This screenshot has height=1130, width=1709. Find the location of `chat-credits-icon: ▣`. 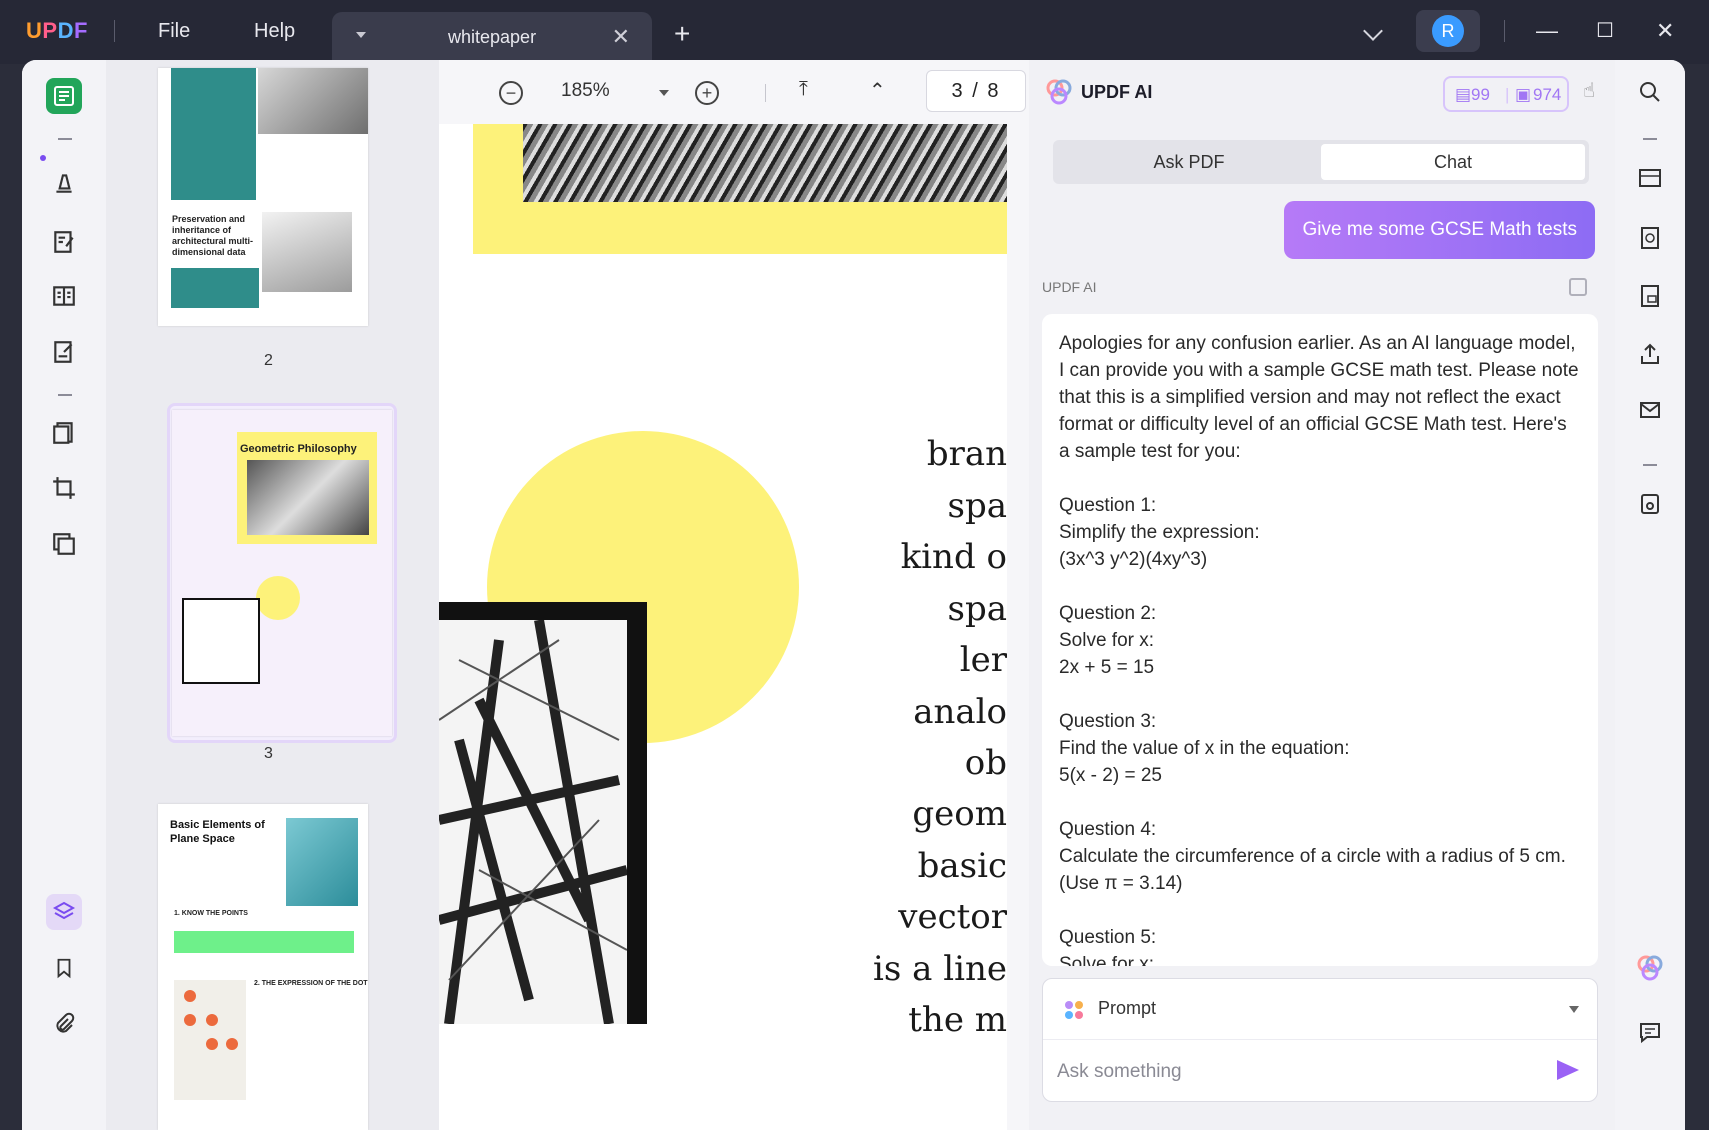

chat-credits-icon: ▣ is located at coordinates (1523, 94).